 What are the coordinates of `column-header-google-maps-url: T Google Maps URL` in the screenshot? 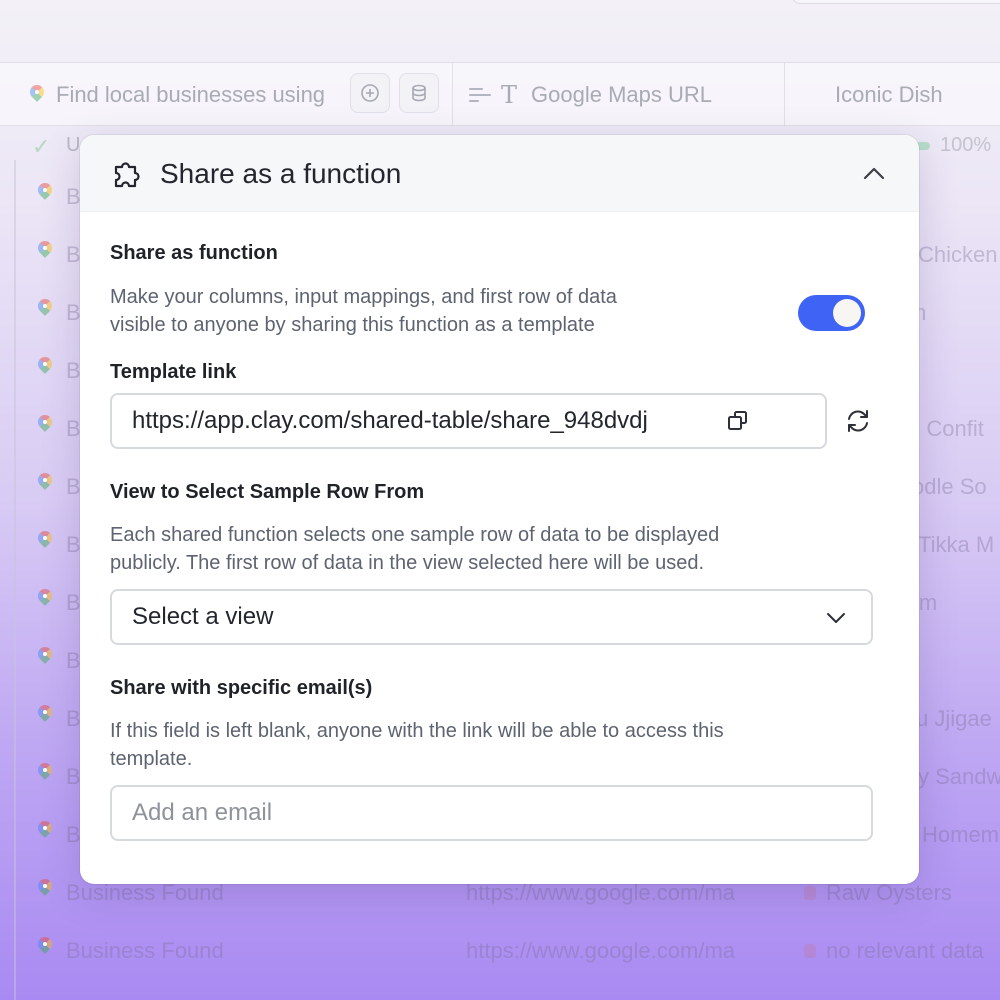 It's located at (617, 95).